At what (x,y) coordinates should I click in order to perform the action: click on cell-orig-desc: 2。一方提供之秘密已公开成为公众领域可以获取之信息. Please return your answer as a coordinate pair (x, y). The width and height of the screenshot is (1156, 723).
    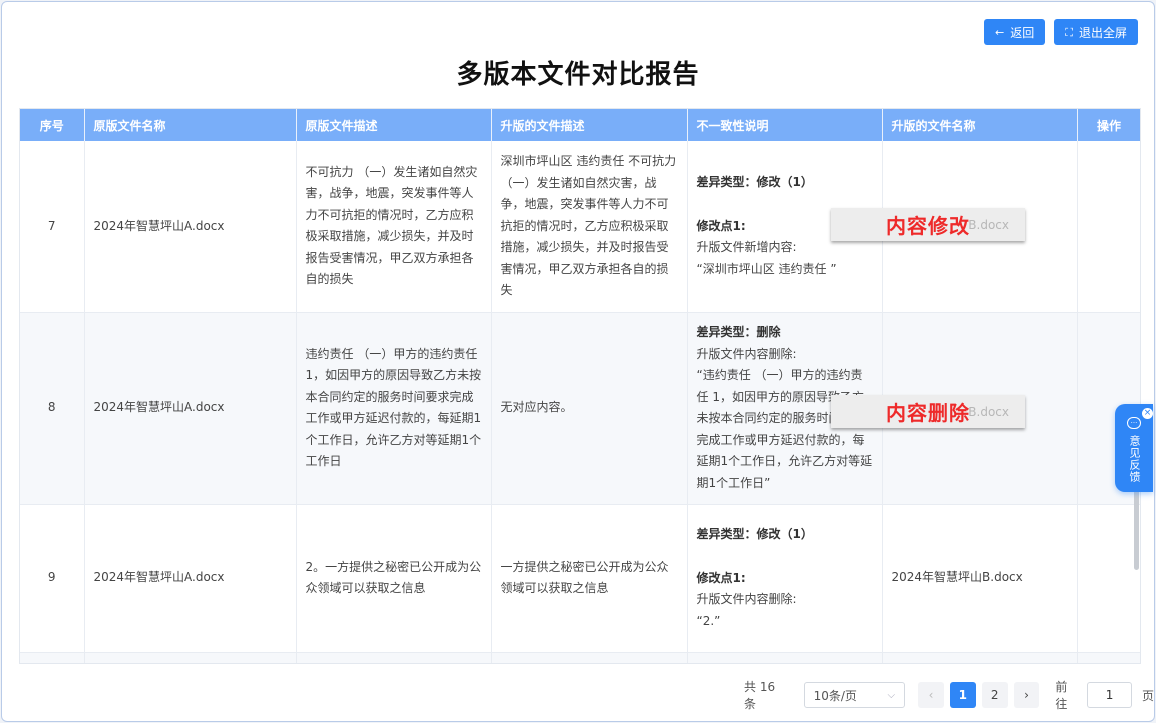
    Looking at the image, I should click on (394, 578).